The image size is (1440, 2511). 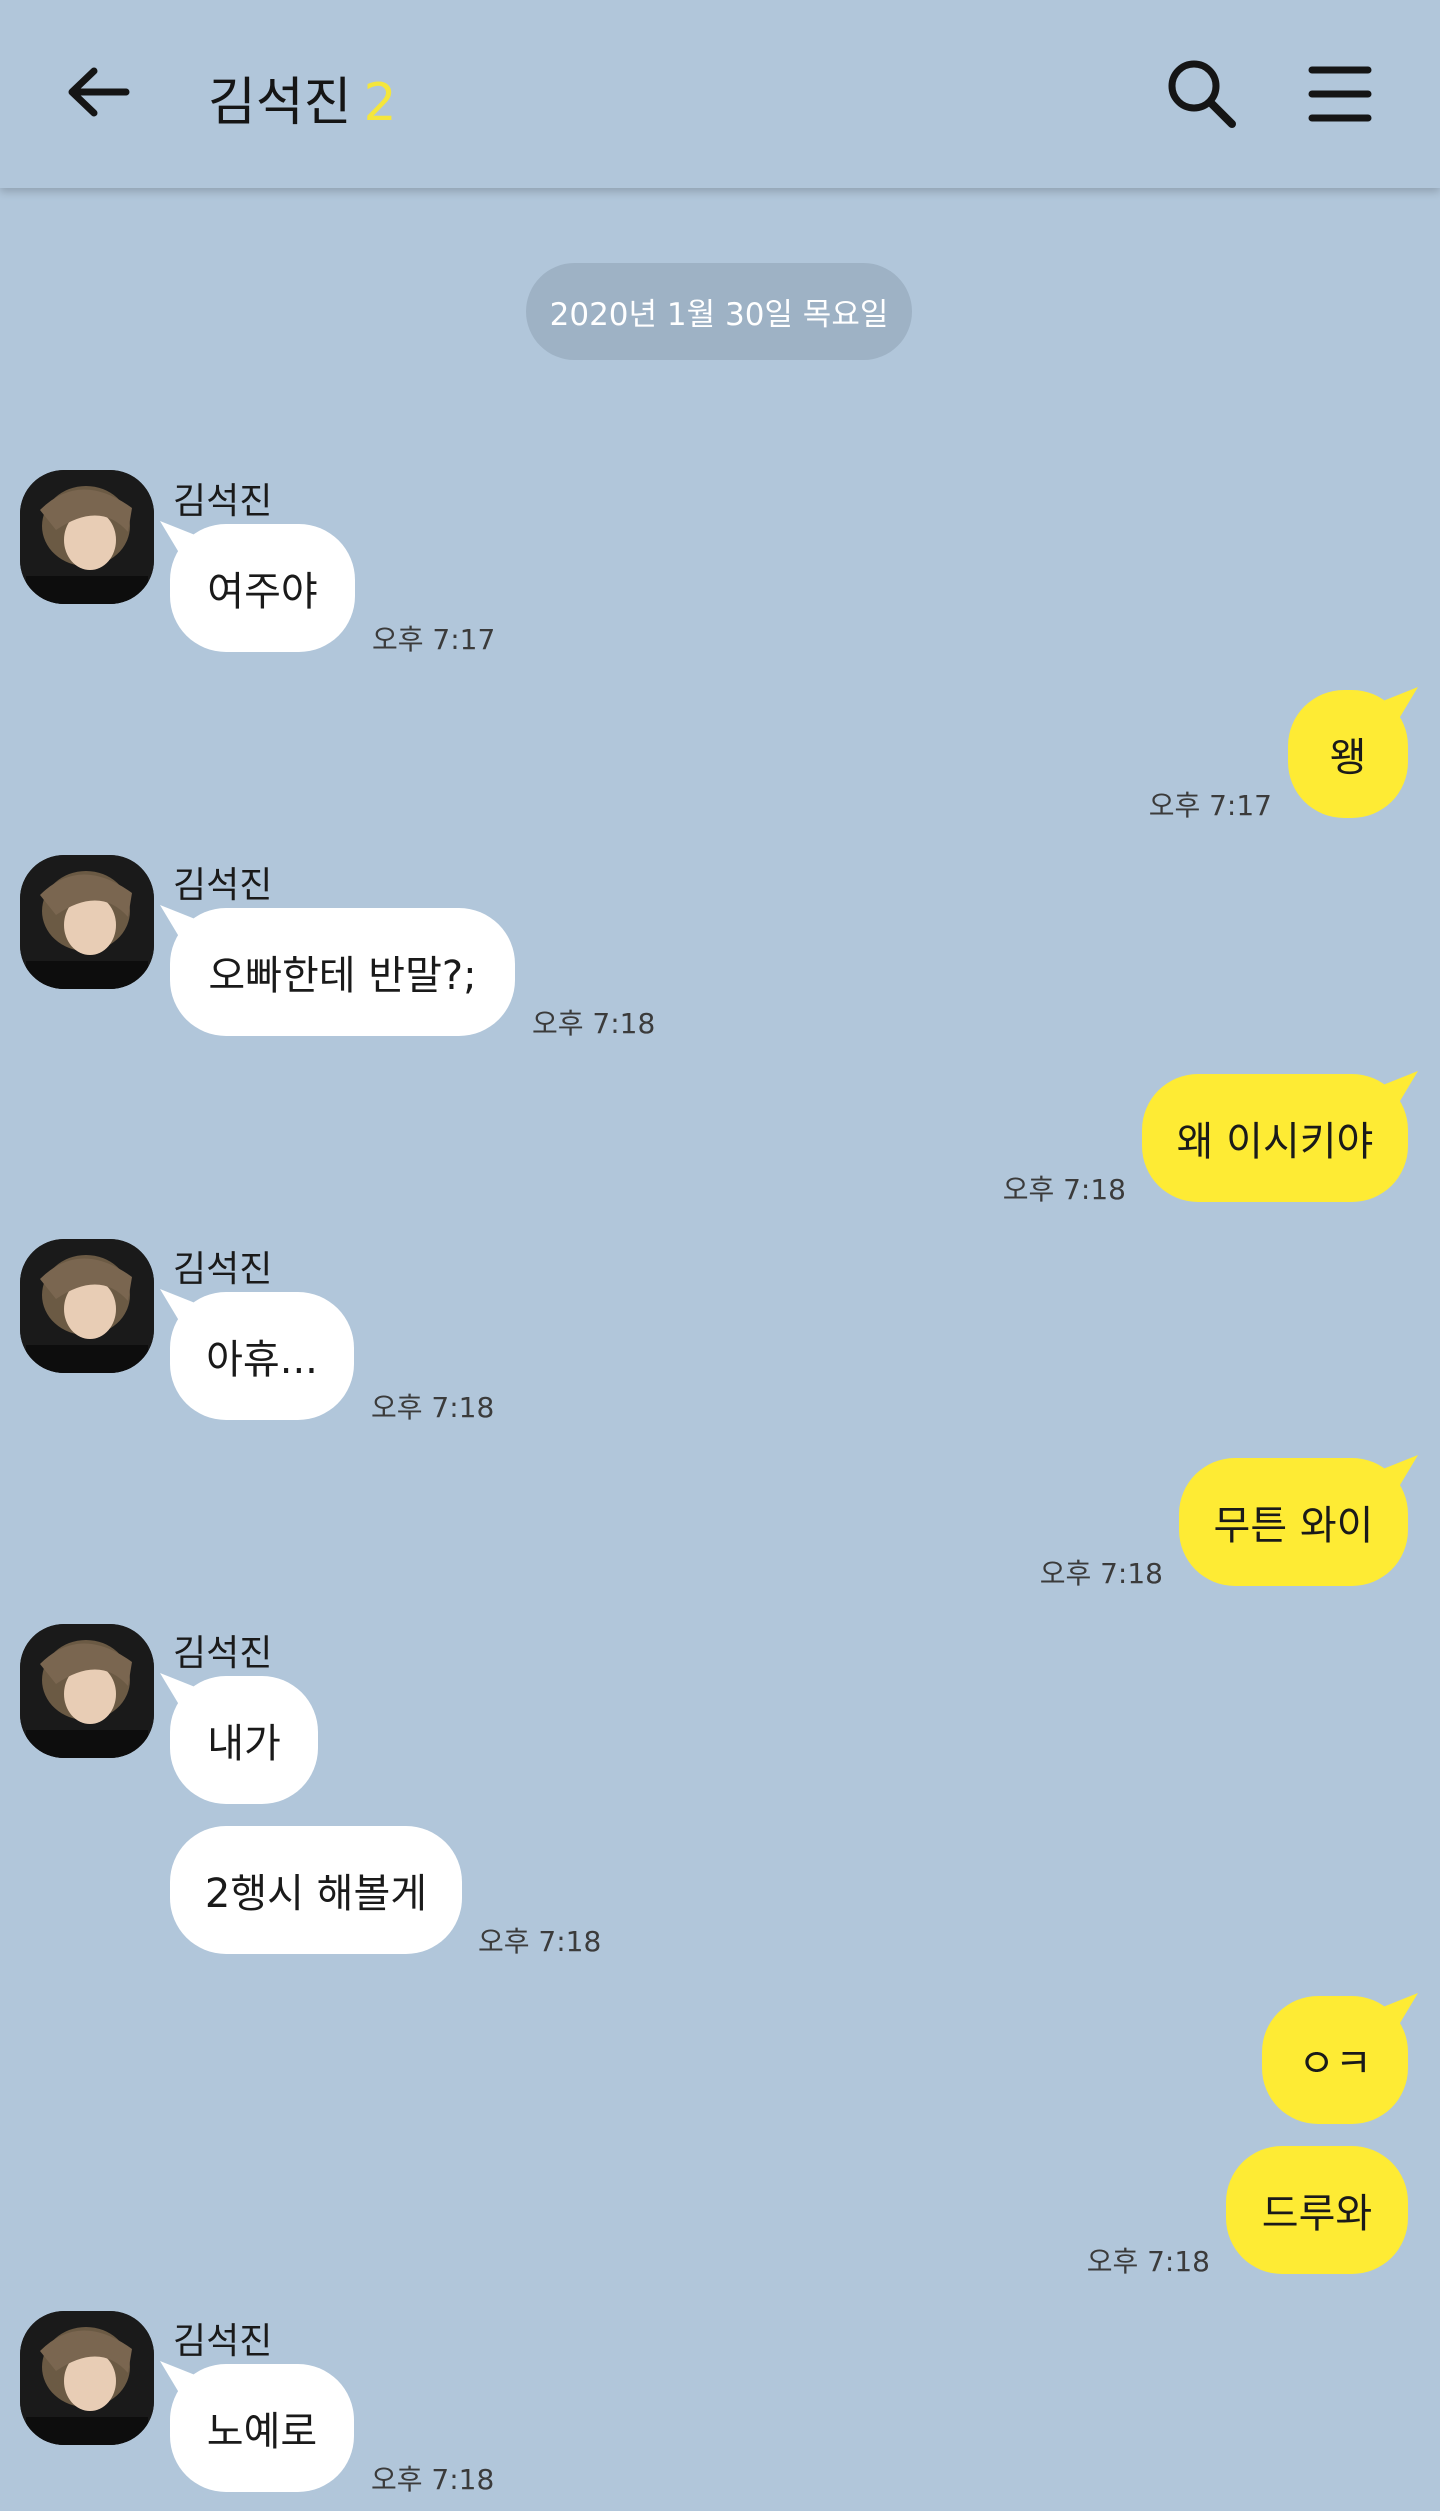 What do you see at coordinates (262, 588) in the screenshot?
I see `incoming-message-bubble: 여주야` at bounding box center [262, 588].